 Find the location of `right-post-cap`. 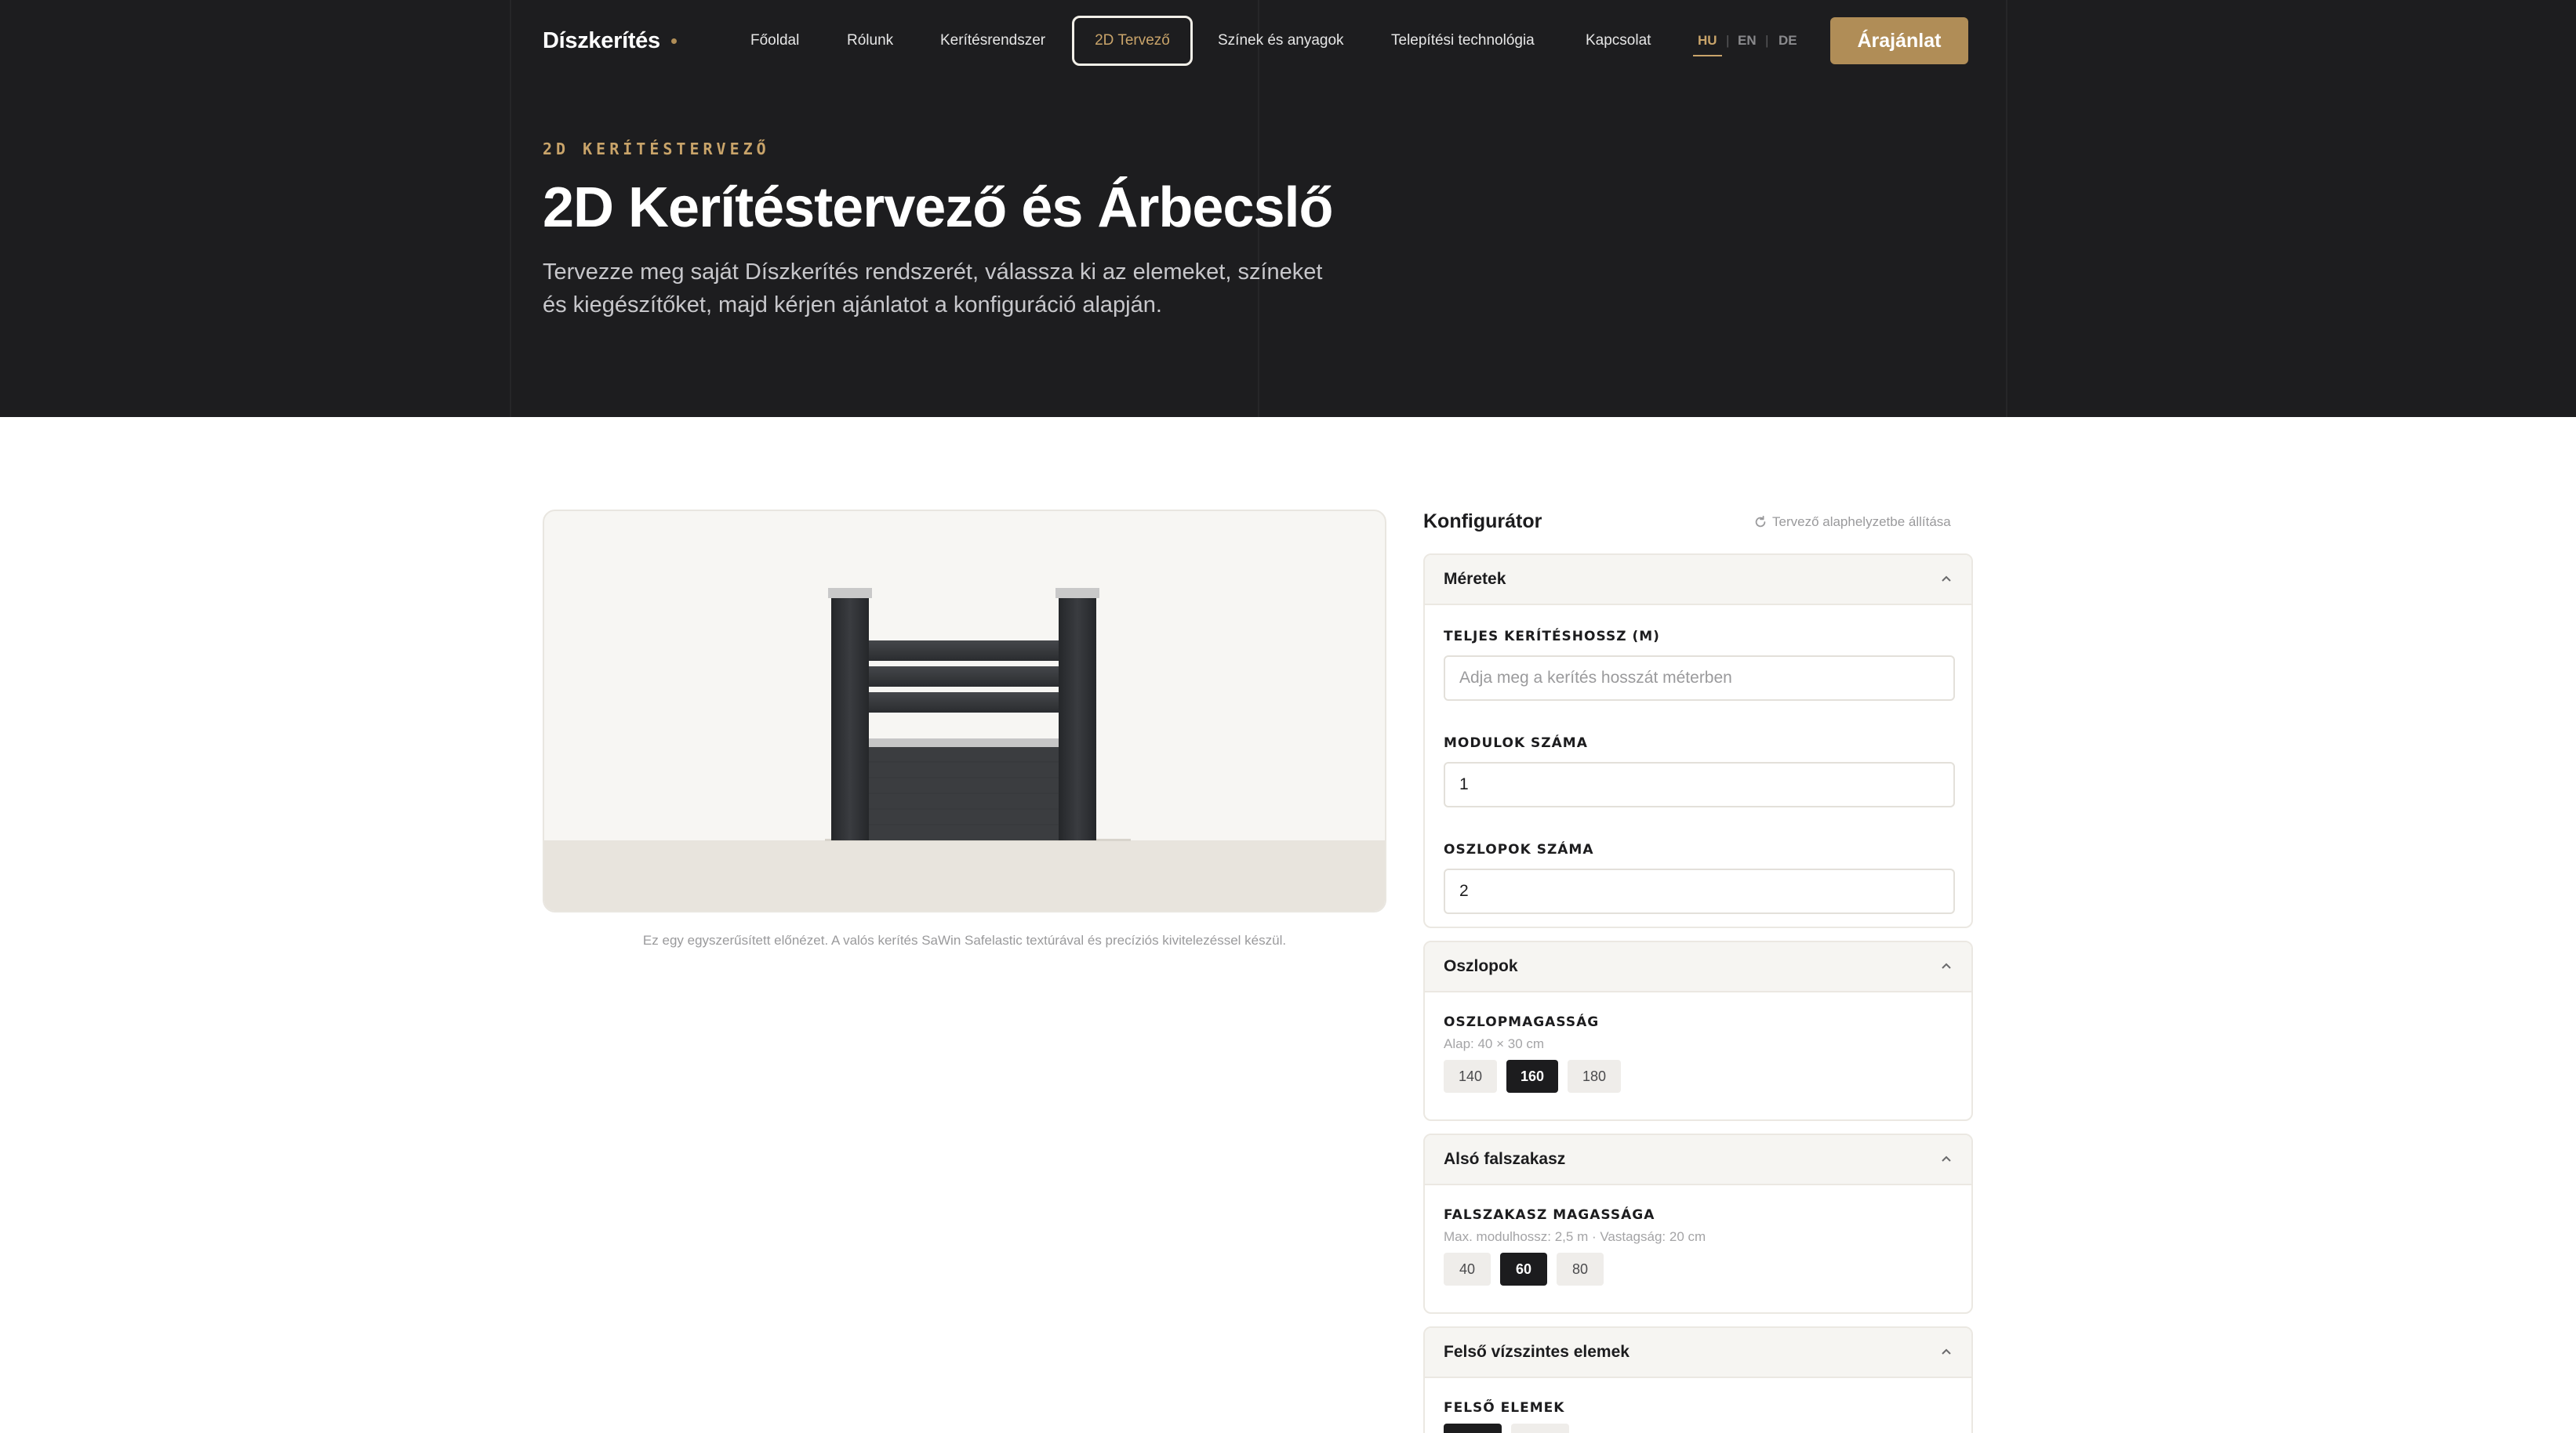

right-post-cap is located at coordinates (1077, 593).